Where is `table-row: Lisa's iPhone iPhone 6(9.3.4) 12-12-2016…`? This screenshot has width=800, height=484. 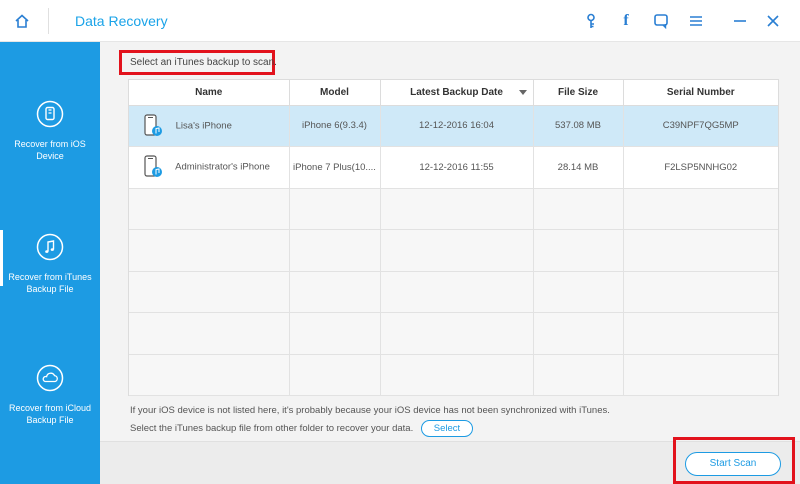 table-row: Lisa's iPhone iPhone 6(9.3.4) 12-12-2016… is located at coordinates (453, 126).